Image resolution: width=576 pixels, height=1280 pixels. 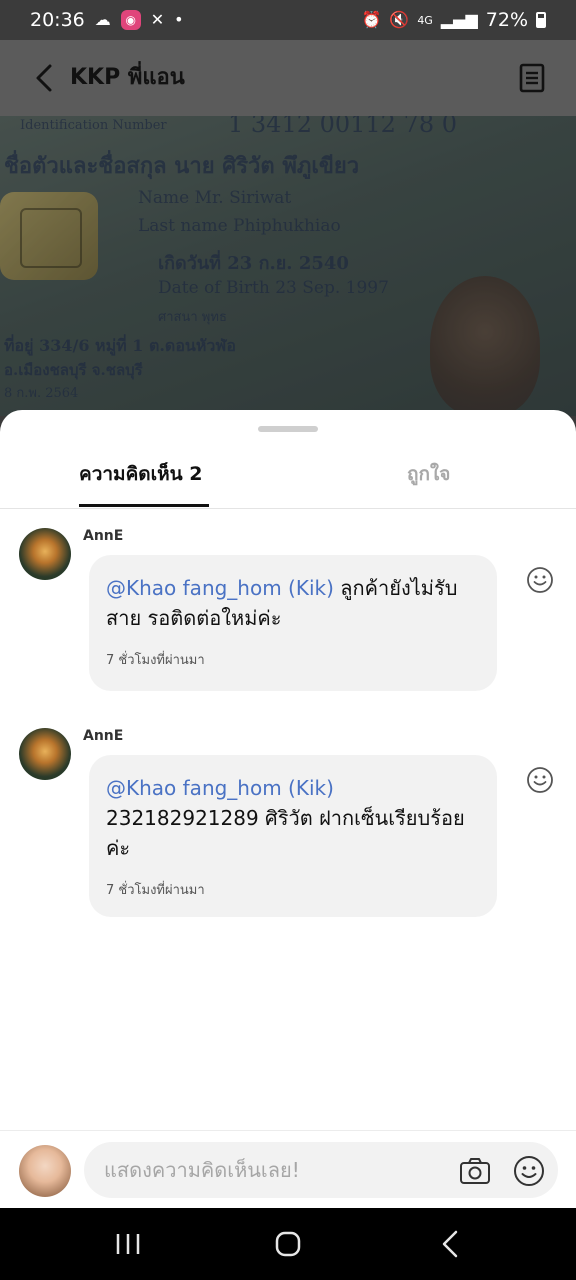 What do you see at coordinates (451, 1244) in the screenshot?
I see `back-nav-icon` at bounding box center [451, 1244].